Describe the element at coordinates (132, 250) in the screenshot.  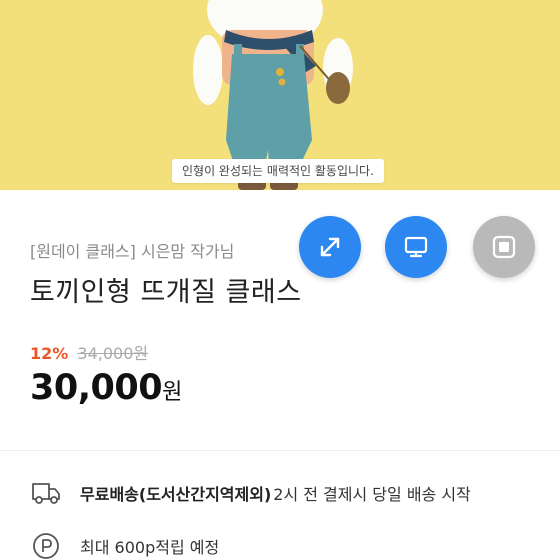
I see `product-breadcrumb: [원데이 클래스] 시은맘 작가님` at that location.